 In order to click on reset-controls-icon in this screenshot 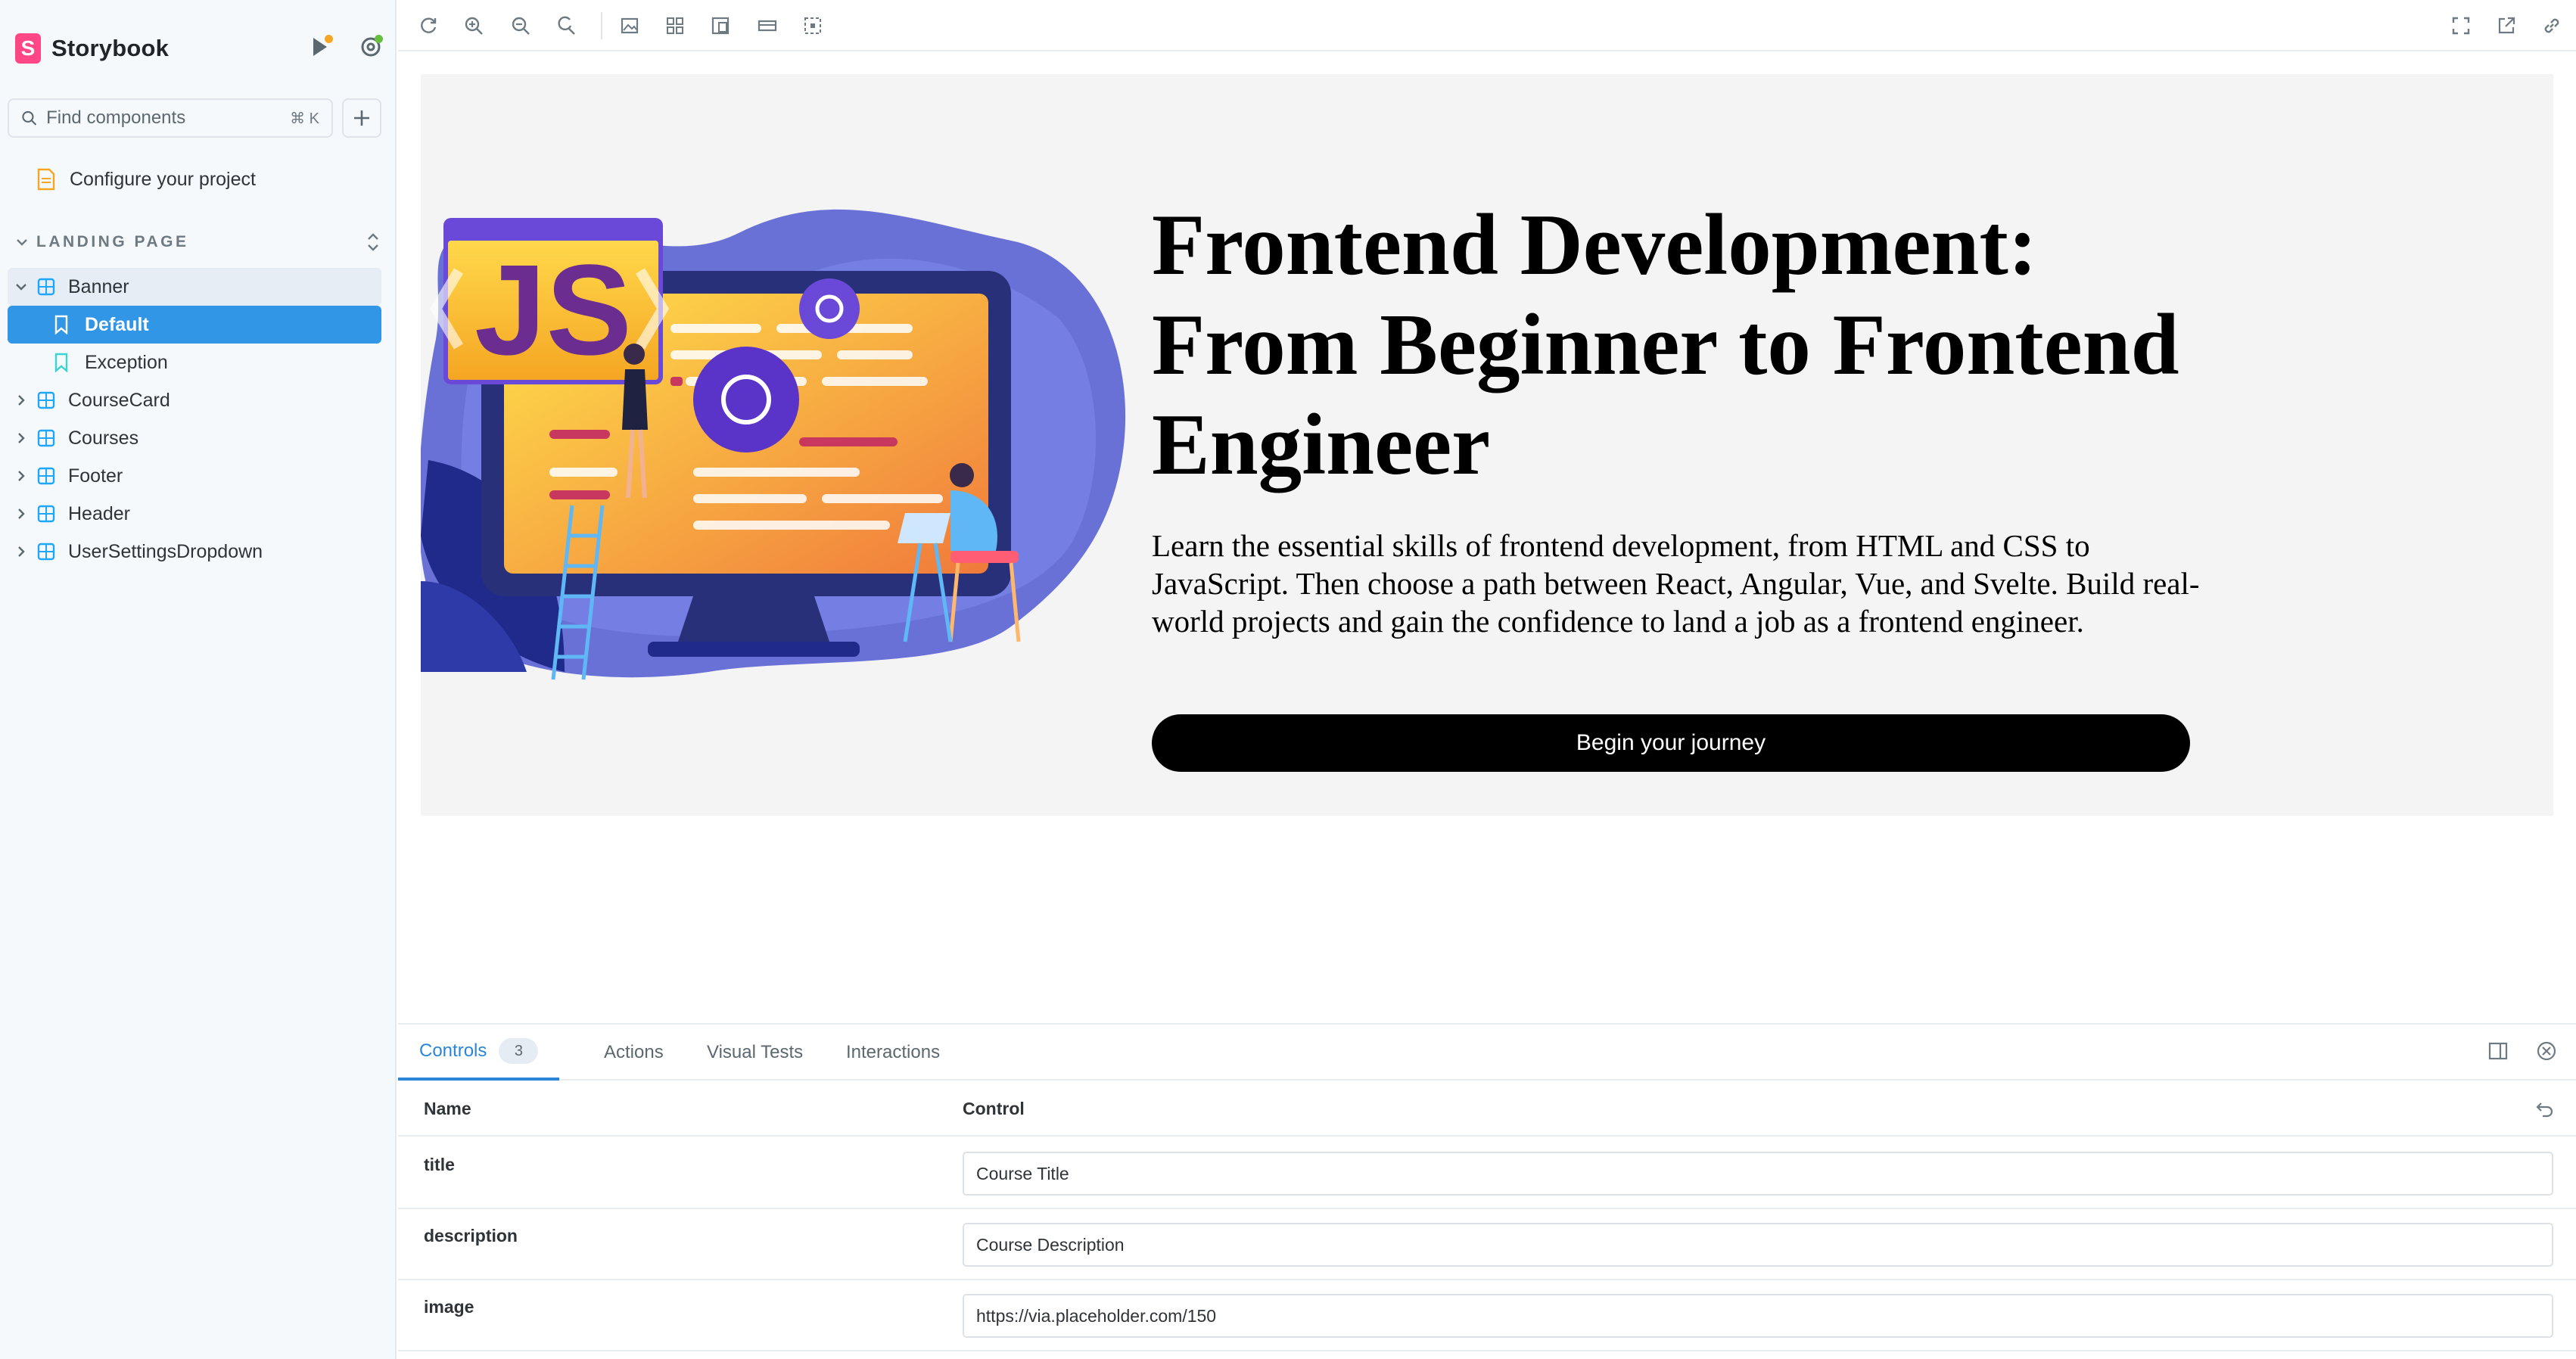, I will do `click(2545, 1108)`.